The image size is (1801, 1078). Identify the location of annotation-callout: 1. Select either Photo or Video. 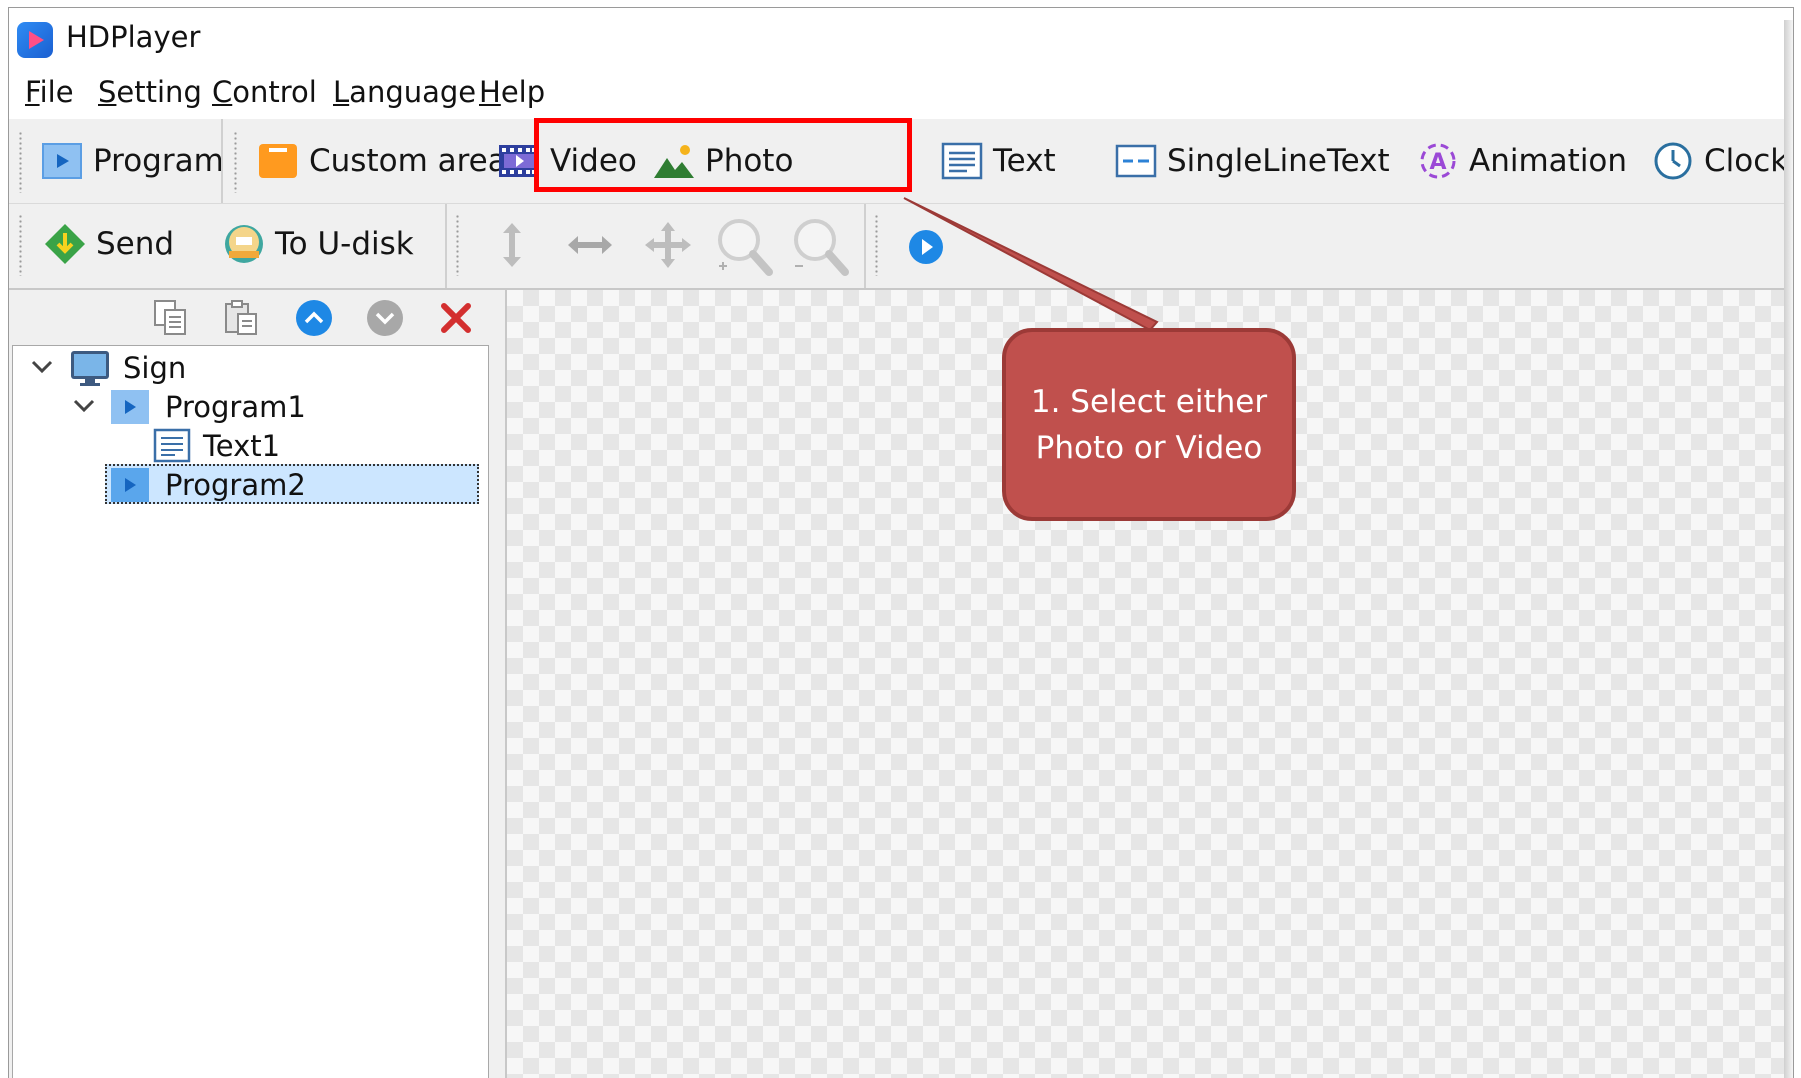
(1149, 424).